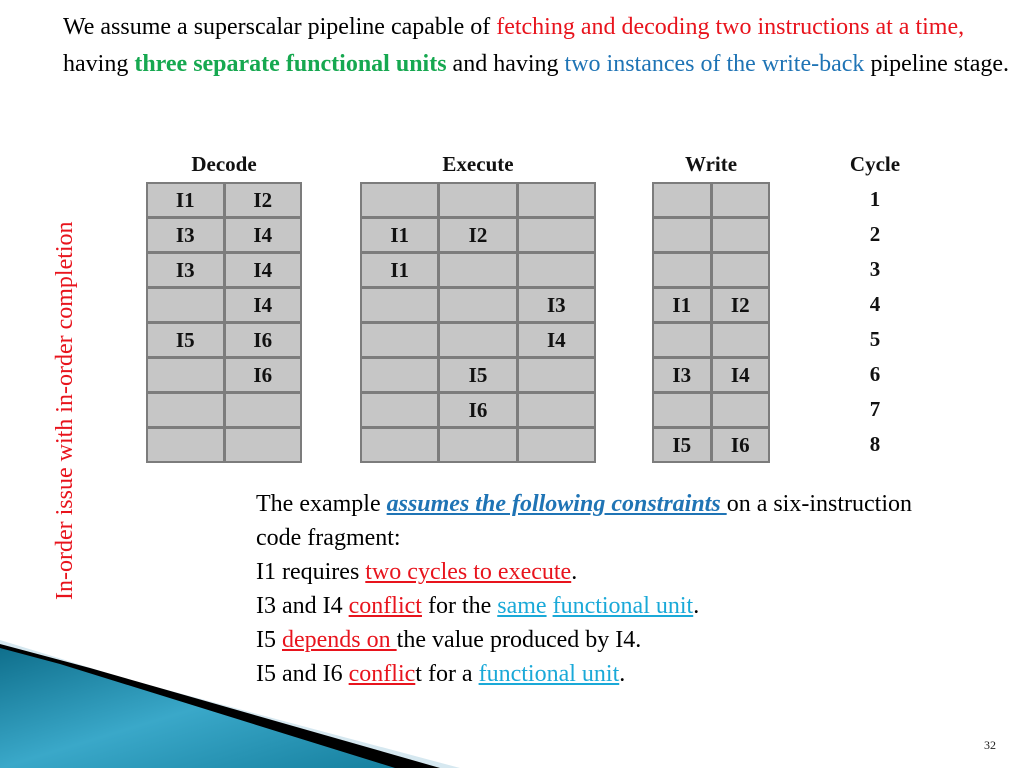 The image size is (1024, 768). Describe the element at coordinates (468, 572) in the screenshot. I see `constraint-segment: two cycles to execute` at that location.